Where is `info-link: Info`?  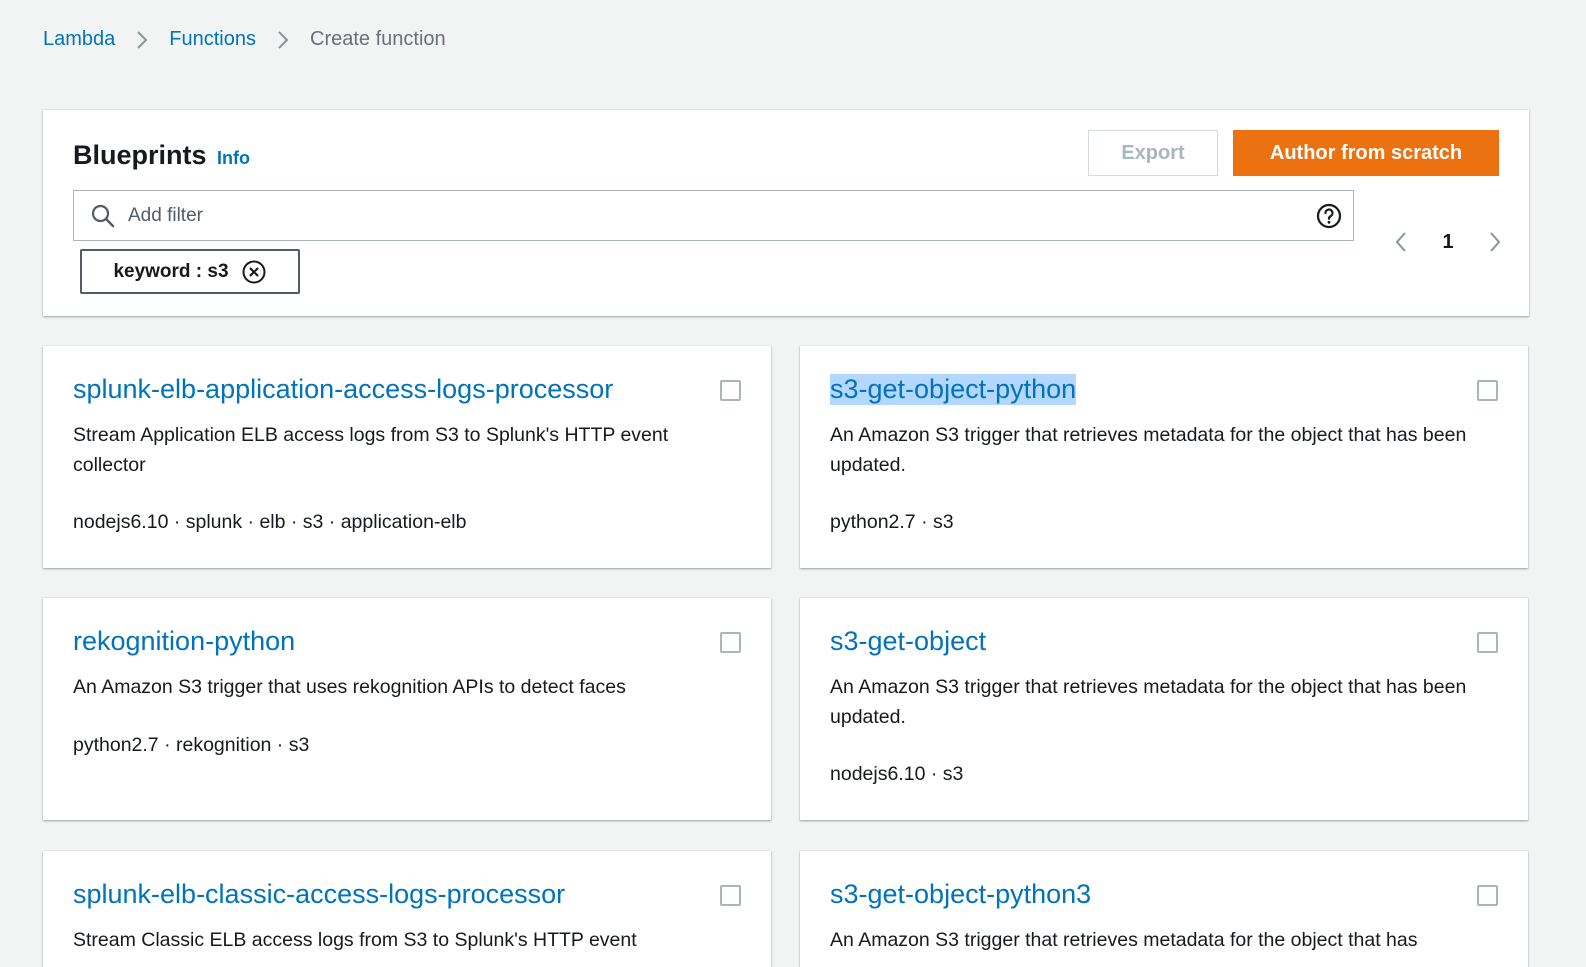
info-link: Info is located at coordinates (233, 158).